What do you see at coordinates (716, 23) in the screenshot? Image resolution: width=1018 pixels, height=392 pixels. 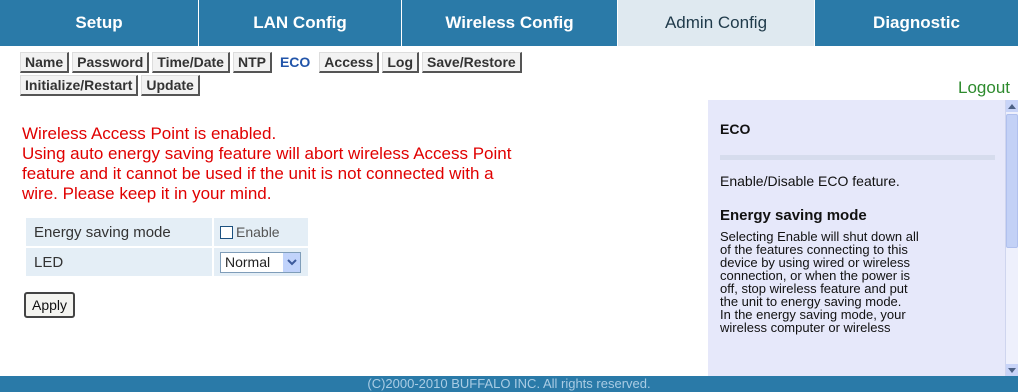 I see `tab-admin-config: Admin Config` at bounding box center [716, 23].